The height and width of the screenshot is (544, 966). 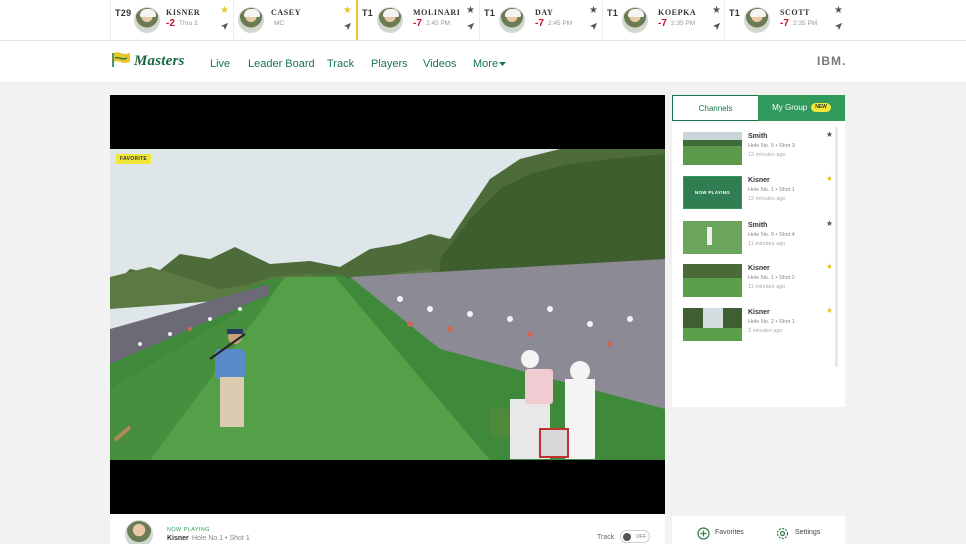 What do you see at coordinates (122, 59) in the screenshot?
I see `masters-logo-icon` at bounding box center [122, 59].